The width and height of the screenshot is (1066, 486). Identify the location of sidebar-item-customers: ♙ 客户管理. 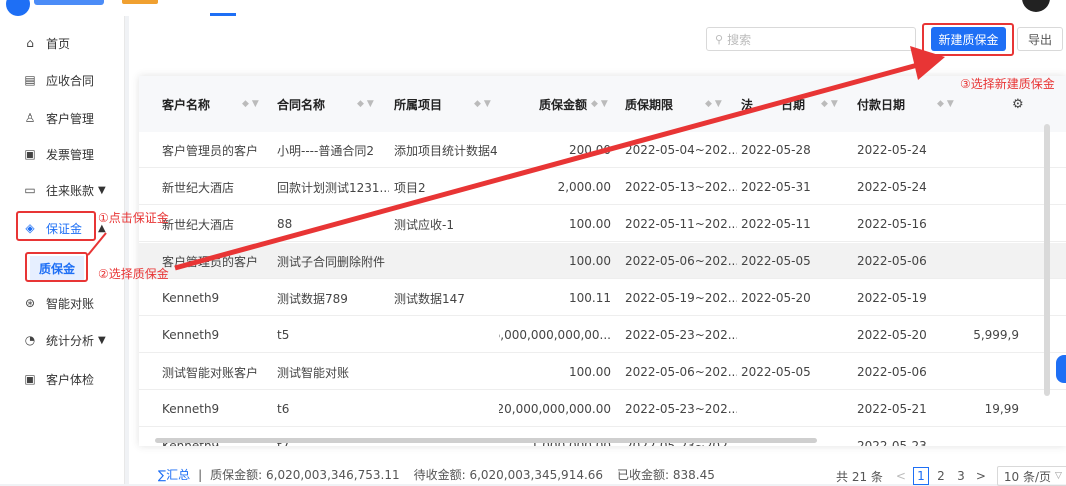
(62, 118).